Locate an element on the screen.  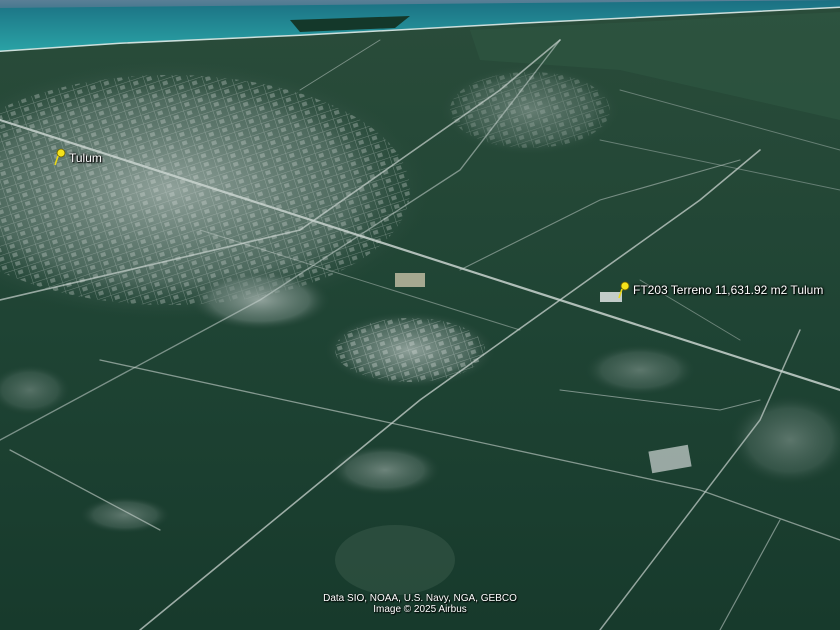
placemark-tulum: Tulum is located at coordinates (77, 157).